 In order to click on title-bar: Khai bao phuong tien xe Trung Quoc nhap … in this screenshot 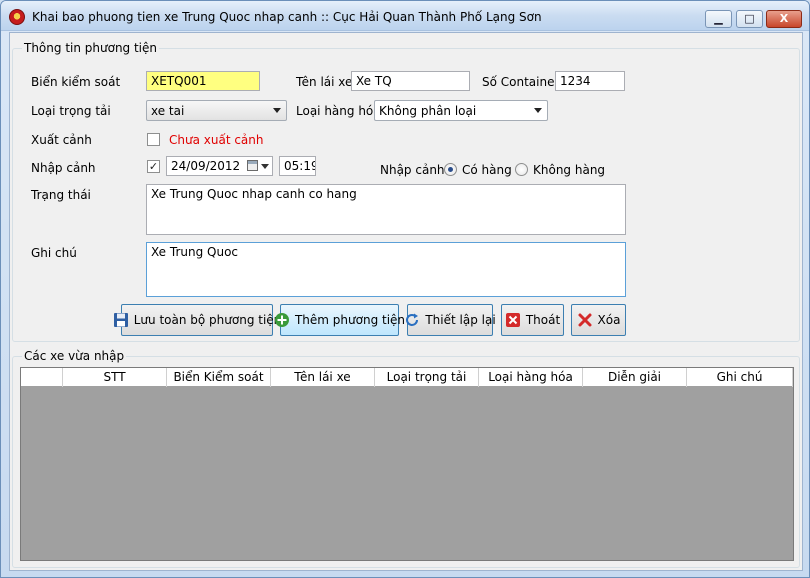, I will do `click(405, 16)`.